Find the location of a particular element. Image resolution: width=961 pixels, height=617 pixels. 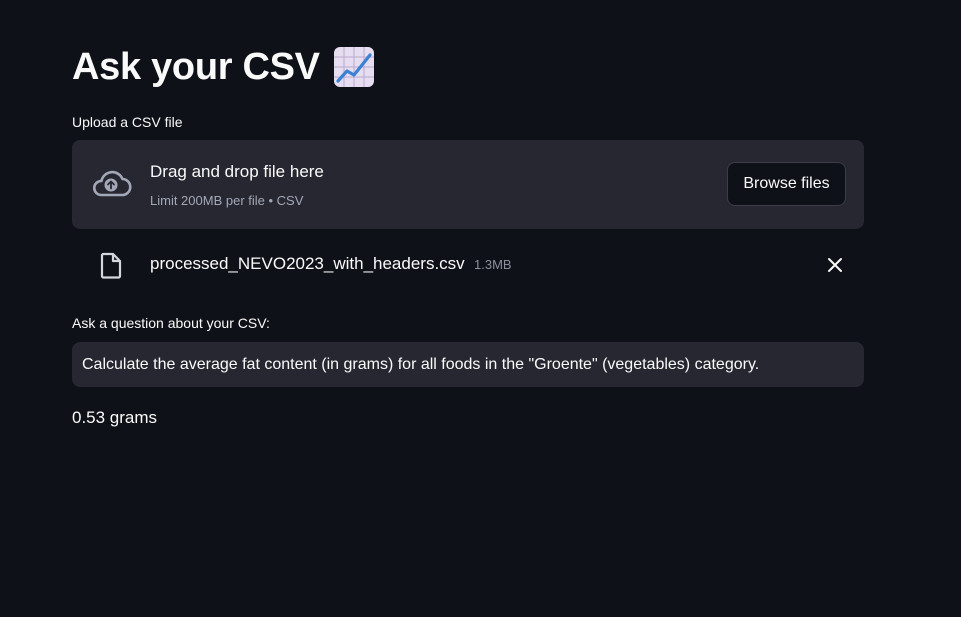

chart-increasing-icon is located at coordinates (353, 67).